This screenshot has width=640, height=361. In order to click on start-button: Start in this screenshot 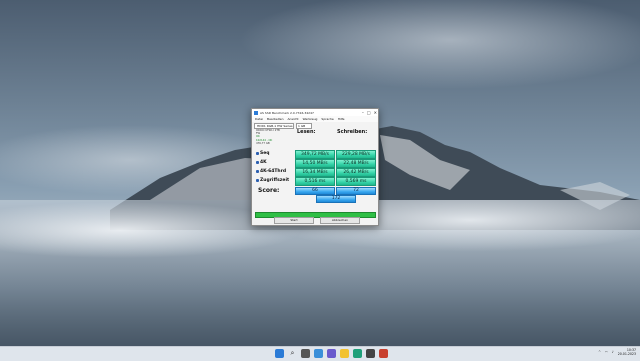, I will do `click(294, 220)`.